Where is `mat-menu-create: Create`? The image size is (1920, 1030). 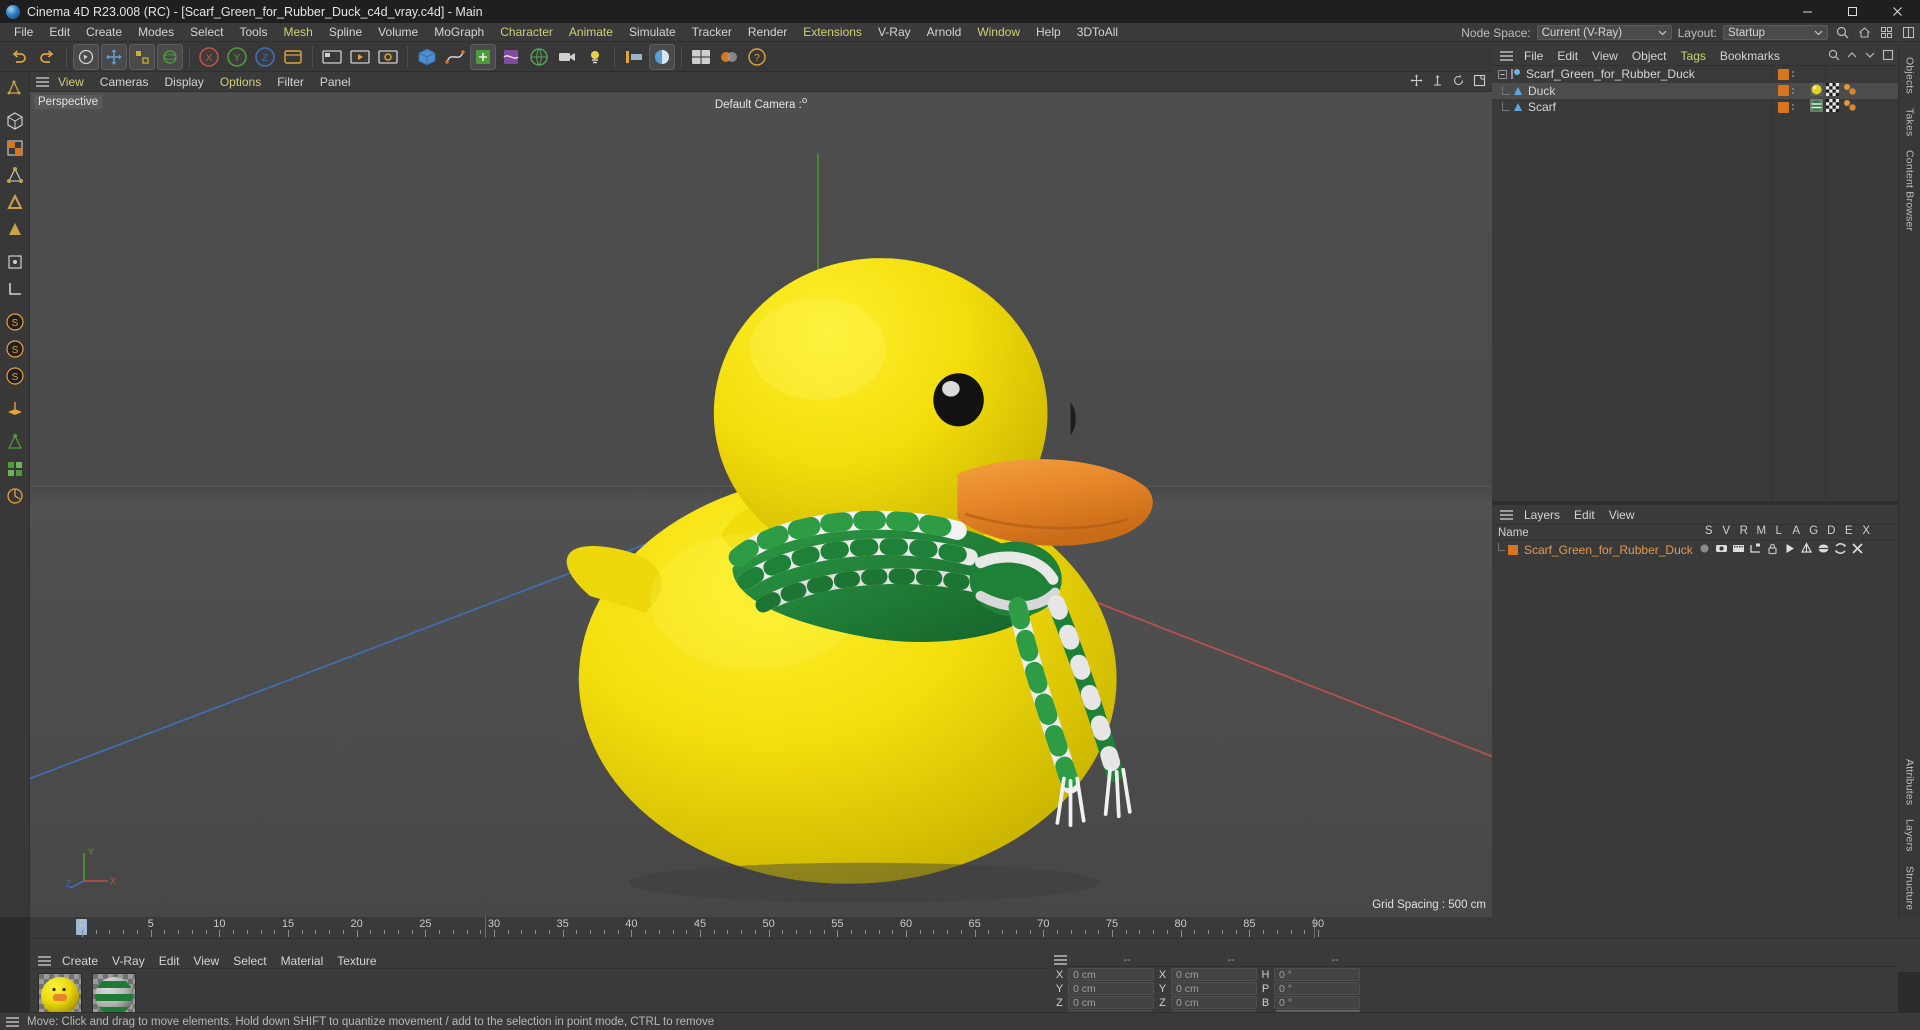 mat-menu-create: Create is located at coordinates (80, 961).